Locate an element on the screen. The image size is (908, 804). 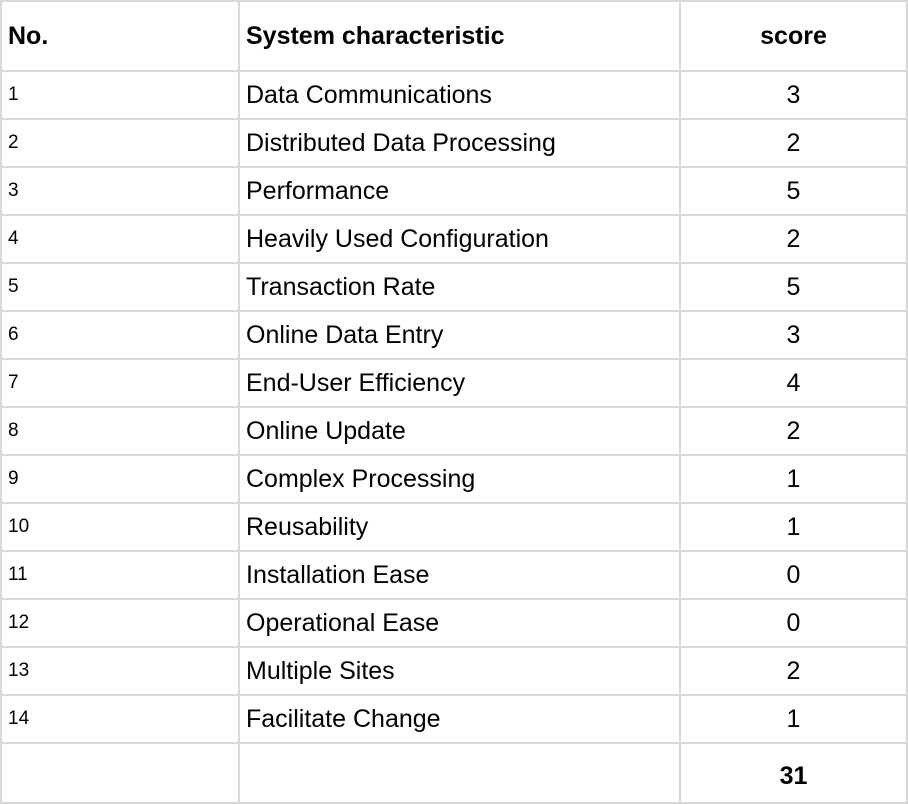
cell-no: 2 is located at coordinates (120, 144).